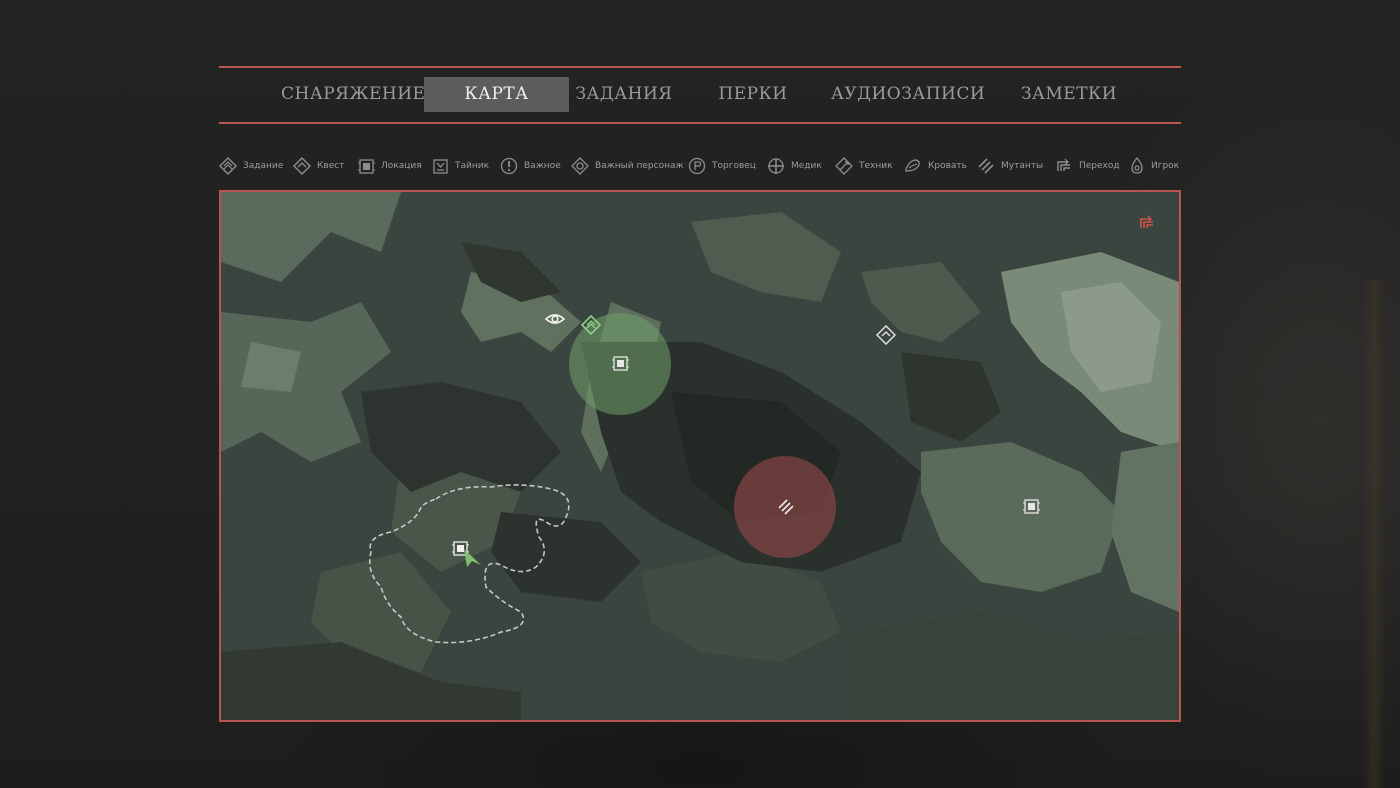  I want to click on legend-item-stash: Тайник, so click(460, 166).